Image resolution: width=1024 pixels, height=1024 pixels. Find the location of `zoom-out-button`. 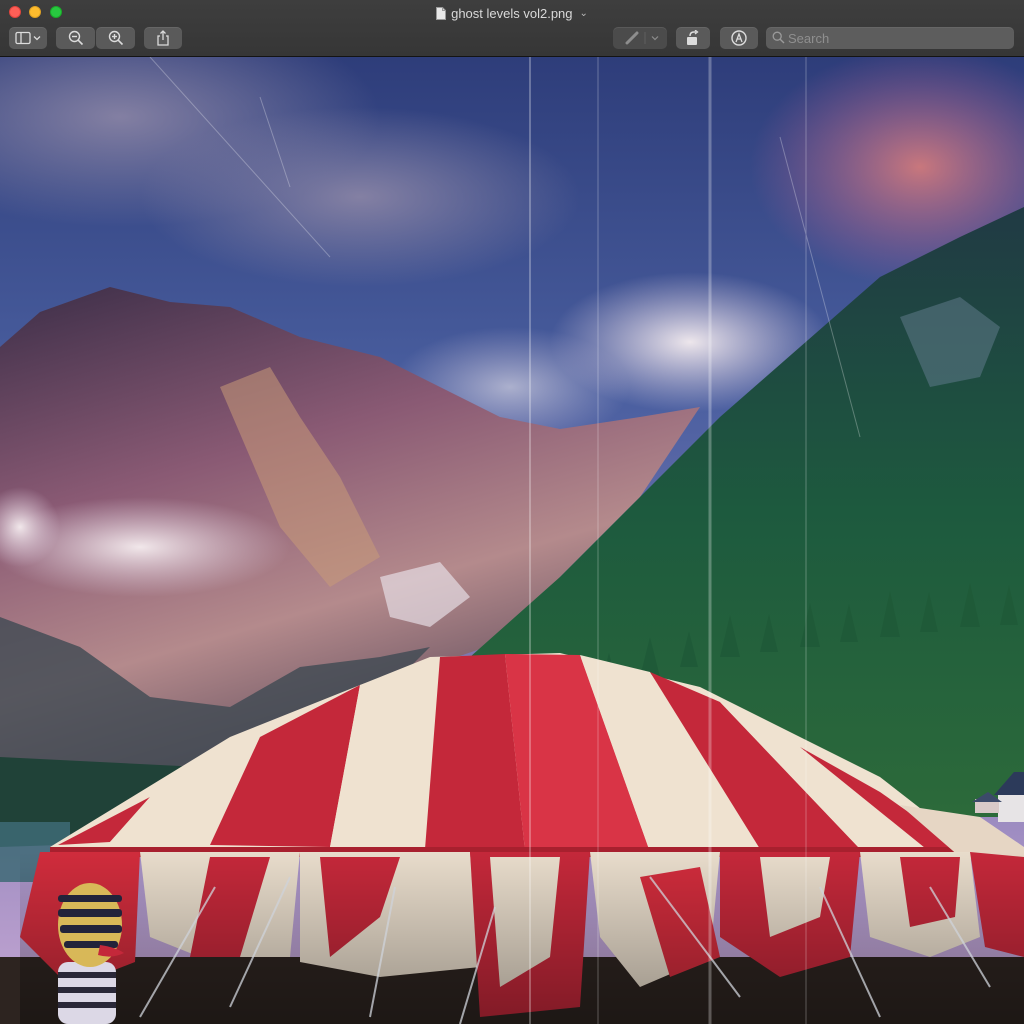

zoom-out-button is located at coordinates (75, 38).